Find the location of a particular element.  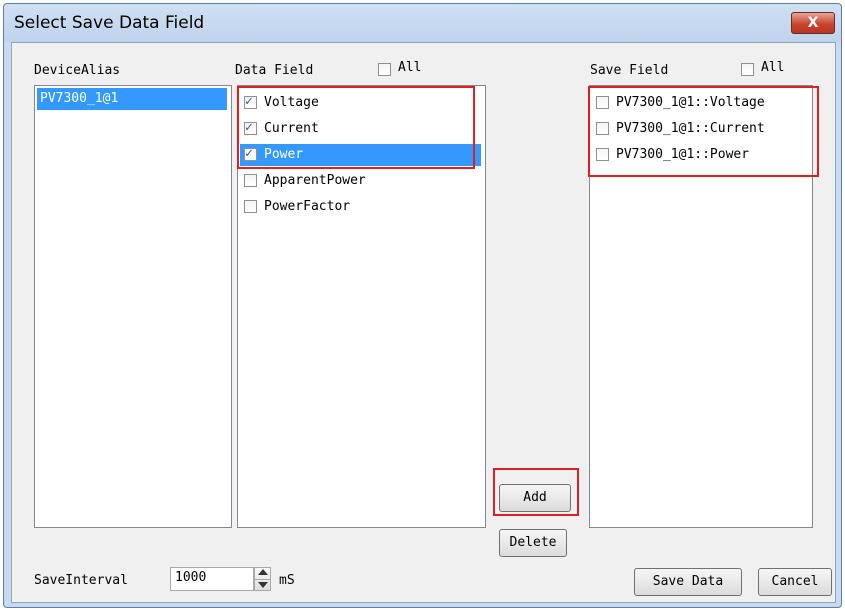

save-interval-unit: mS is located at coordinates (287, 580).